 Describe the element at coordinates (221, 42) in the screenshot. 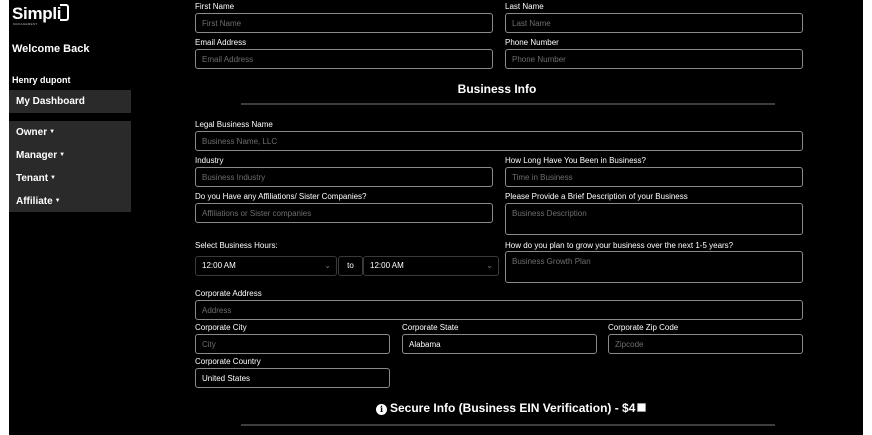

I see `email-label: Email Address` at that location.